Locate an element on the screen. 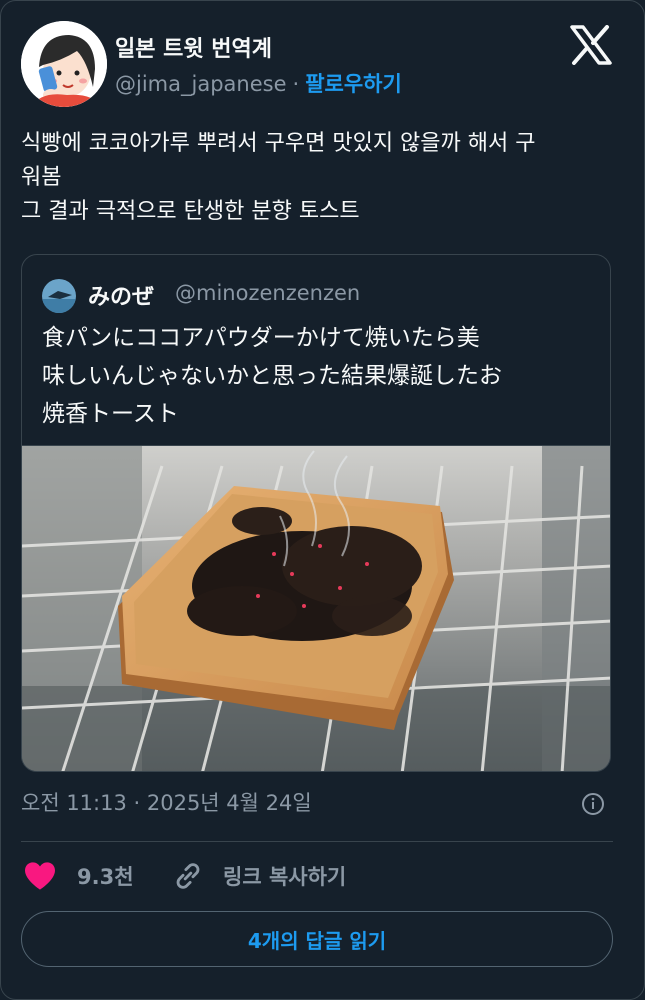  quoted-author-avatar is located at coordinates (59, 296).